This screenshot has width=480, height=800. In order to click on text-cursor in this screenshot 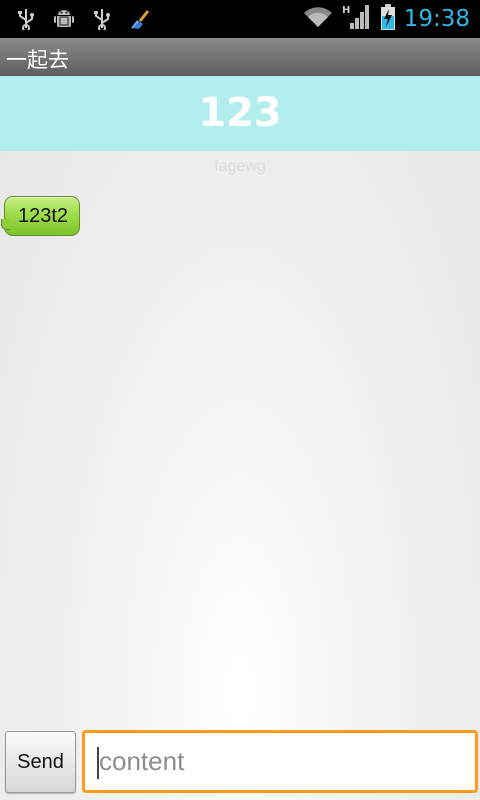, I will do `click(98, 763)`.